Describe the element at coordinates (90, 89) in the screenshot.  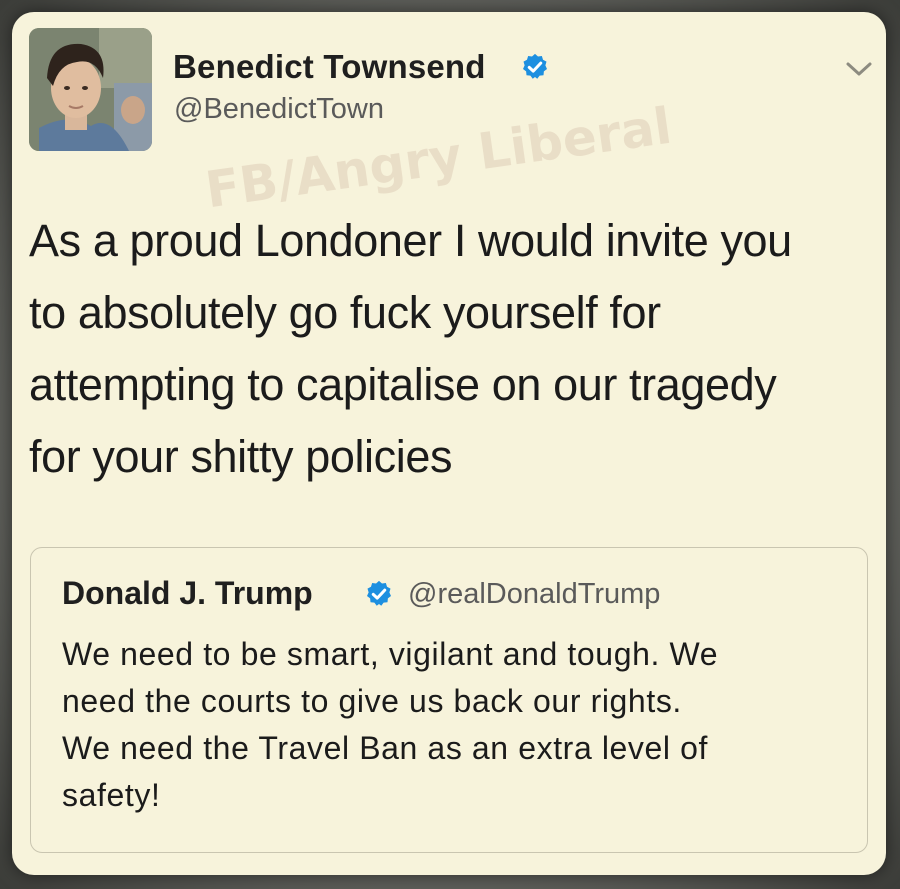
I see `avatar` at that location.